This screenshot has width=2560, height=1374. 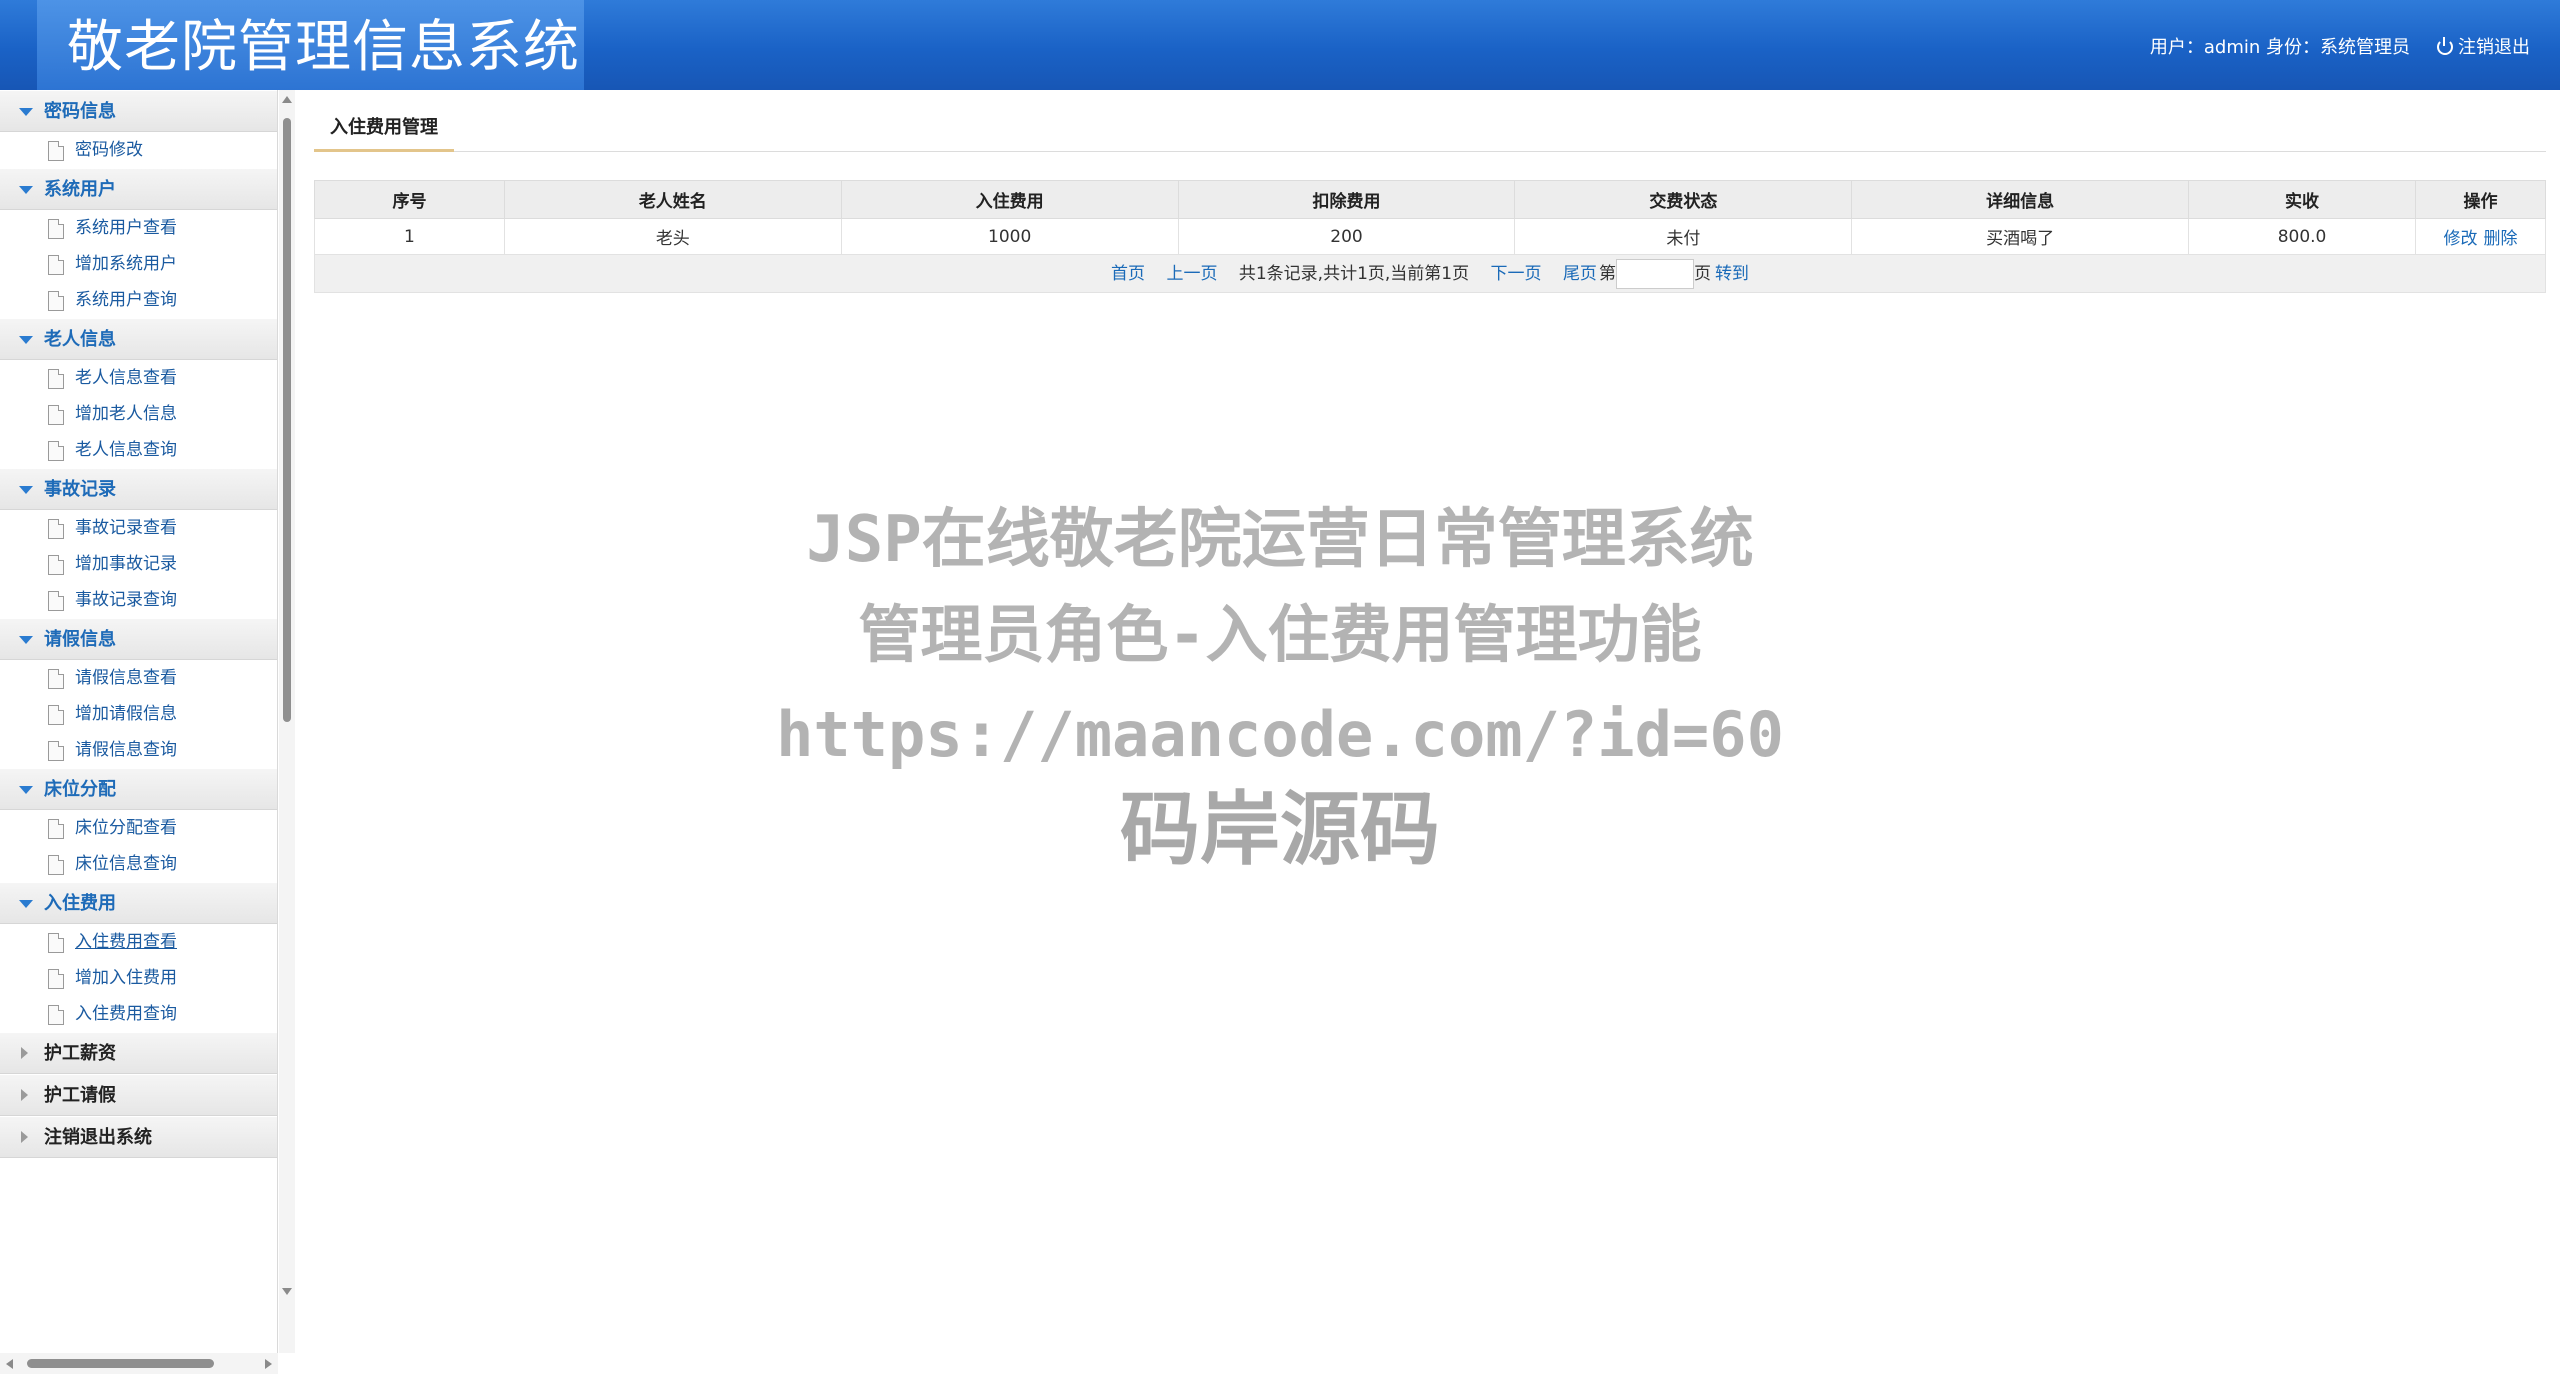 I want to click on scroll-up-arrow-icon, so click(x=287, y=99).